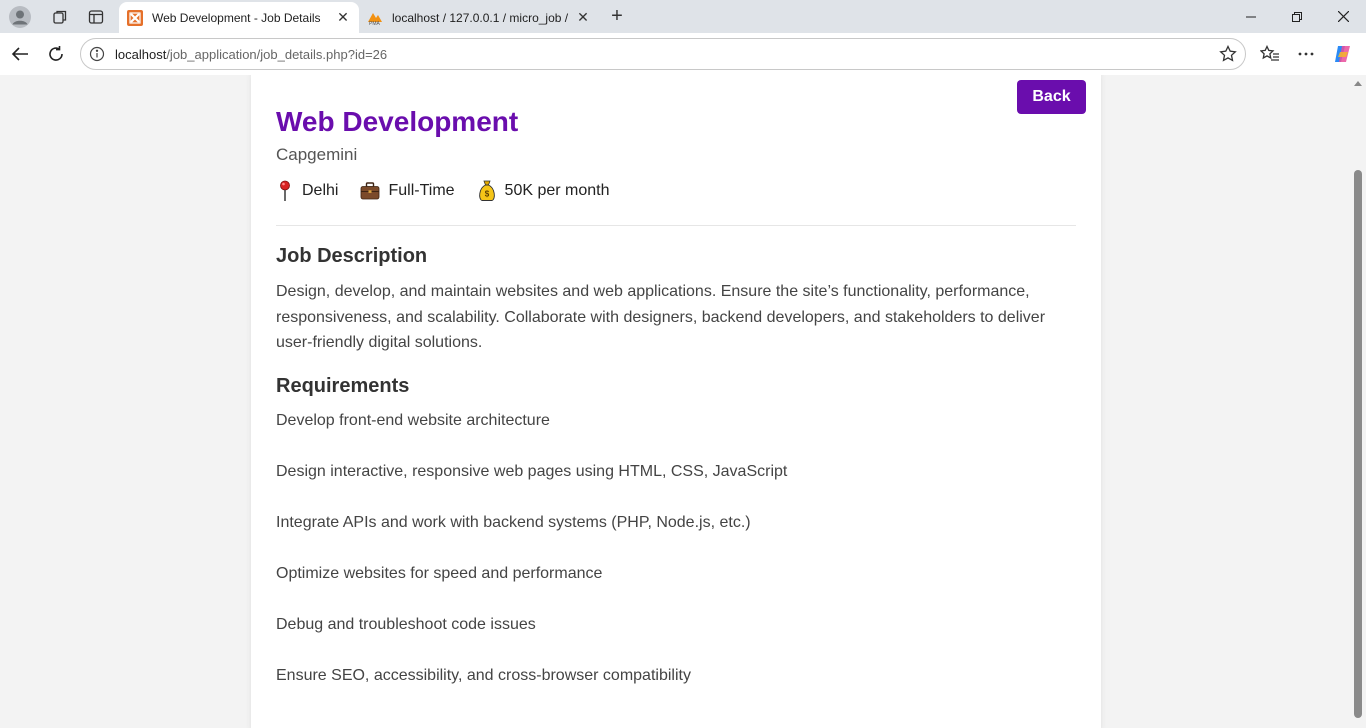 The height and width of the screenshot is (728, 1366). Describe the element at coordinates (406, 624) in the screenshot. I see `requirement-item: Debug and troubleshoot code issues` at that location.